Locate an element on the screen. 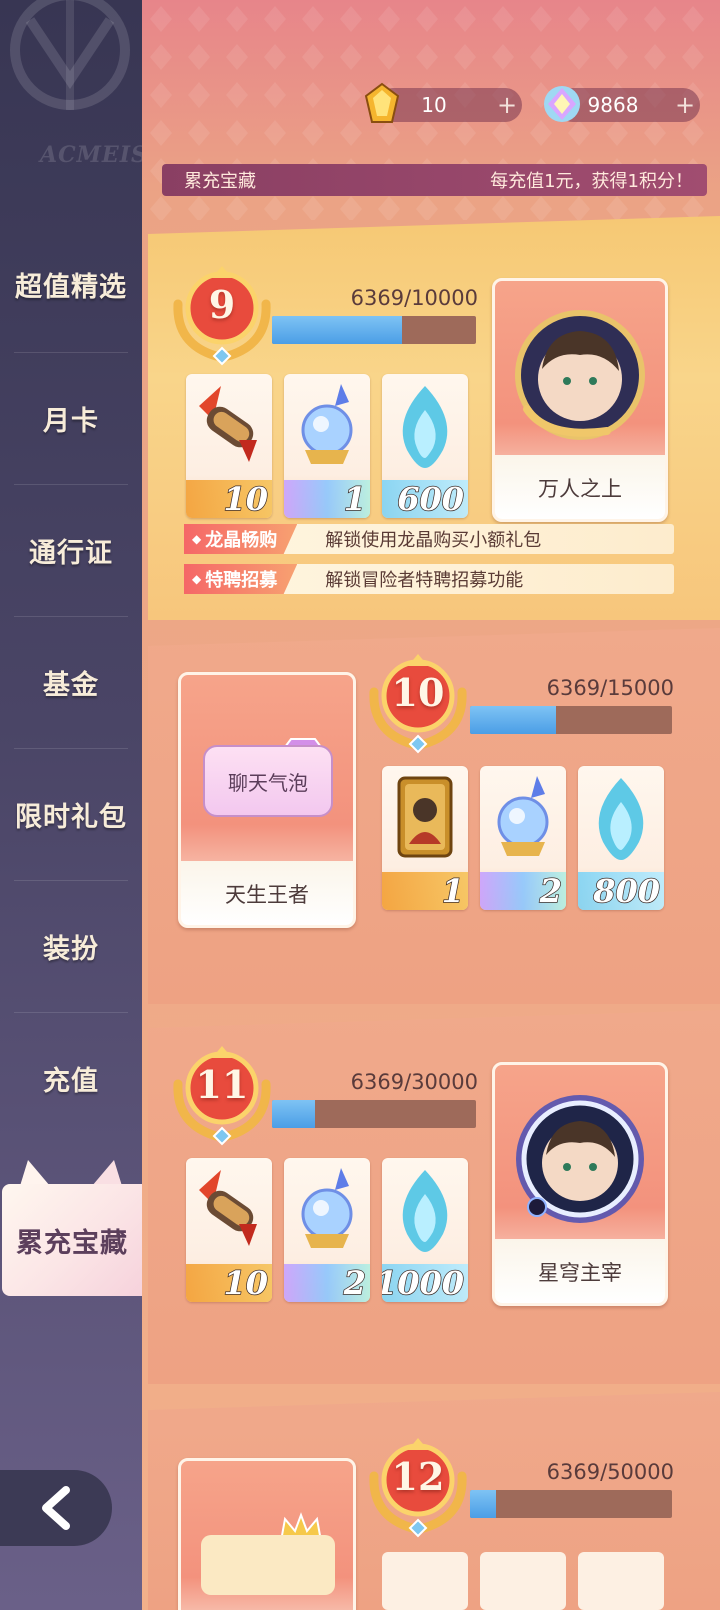 This screenshot has width=720, height=1610. game-logo: ACMEIS is located at coordinates (73, 90).